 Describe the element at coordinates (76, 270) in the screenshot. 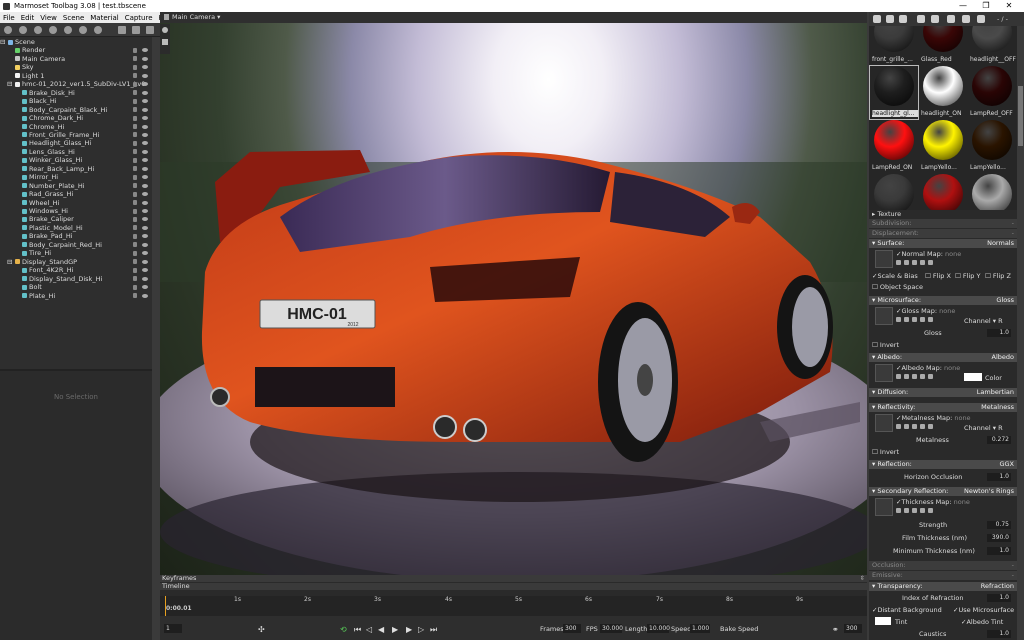

I see `outliner-row: Font_4K2R_Hi` at that location.